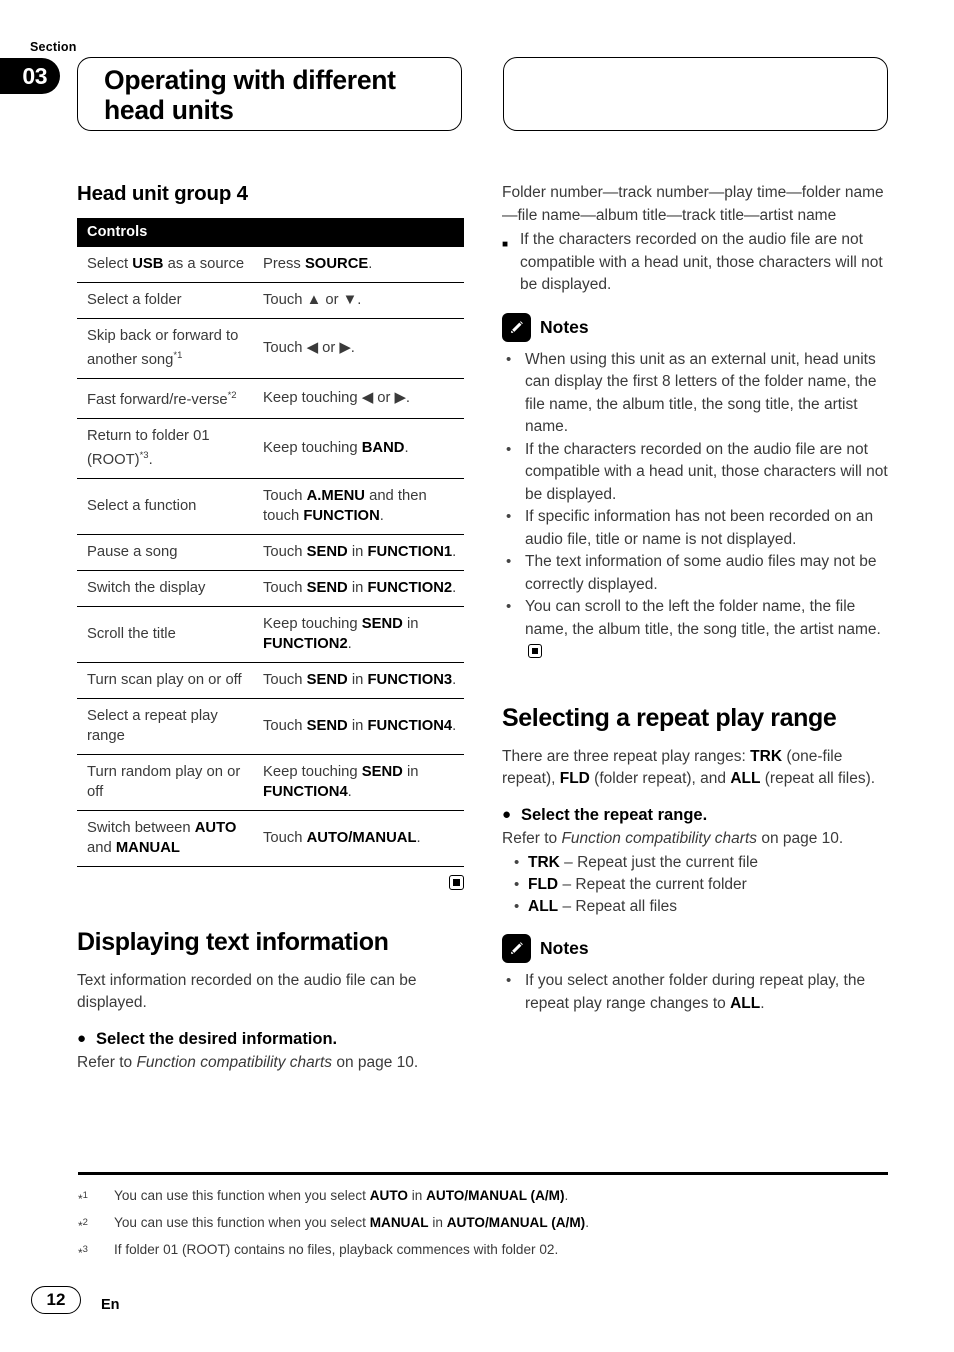 The image size is (954, 1352). Describe the element at coordinates (659, 838) in the screenshot. I see `refer-italic-title: Function compatibility charts` at that location.